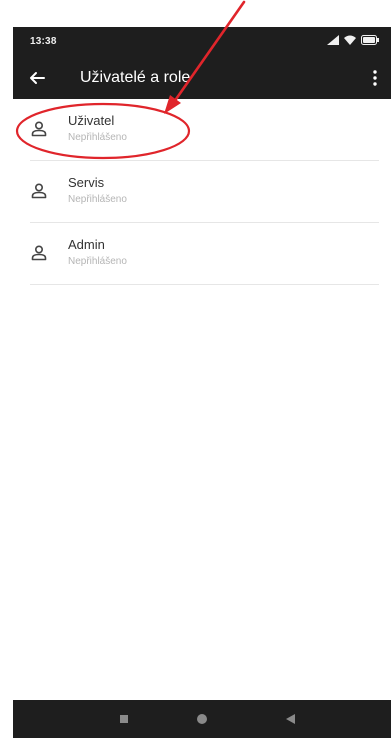 This screenshot has width=391, height=738. What do you see at coordinates (370, 40) in the screenshot?
I see `battery-icon` at bounding box center [370, 40].